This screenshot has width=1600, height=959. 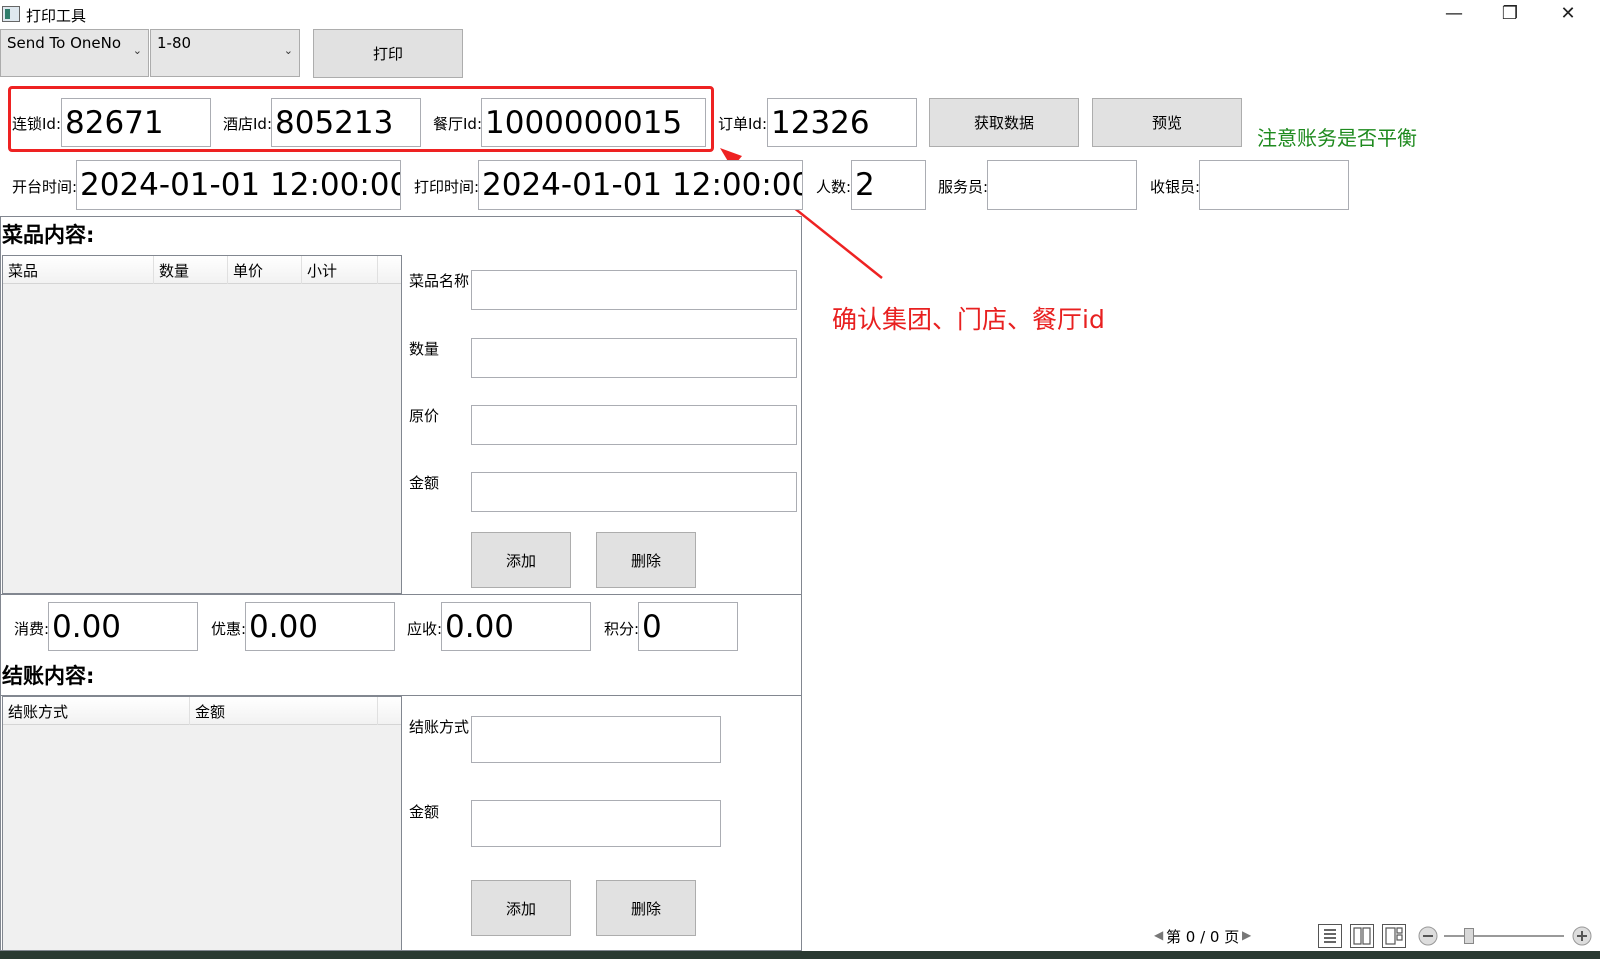 I want to click on range-select-value: 1-80, so click(x=174, y=43).